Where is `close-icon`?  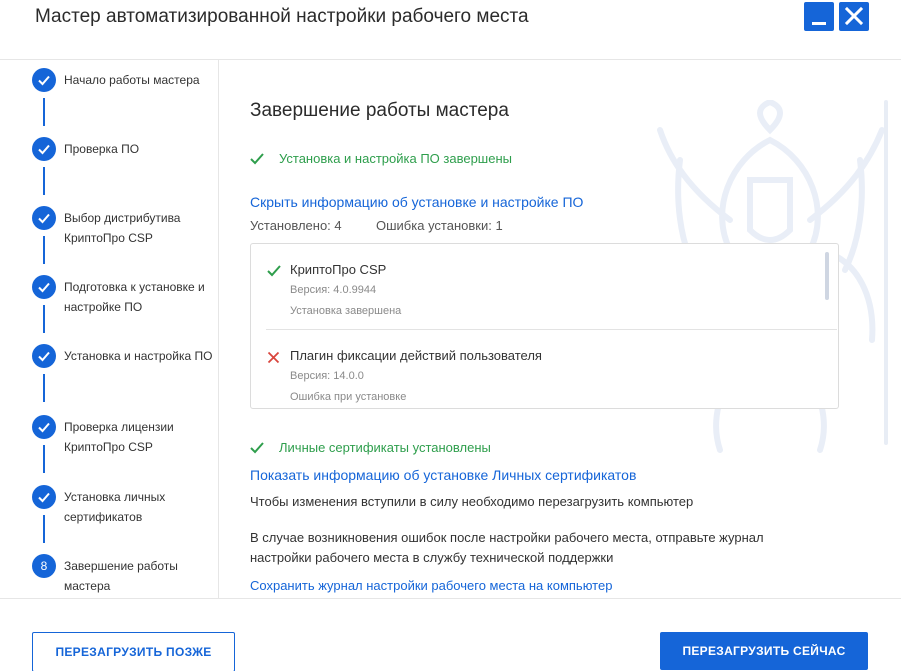 close-icon is located at coordinates (854, 16).